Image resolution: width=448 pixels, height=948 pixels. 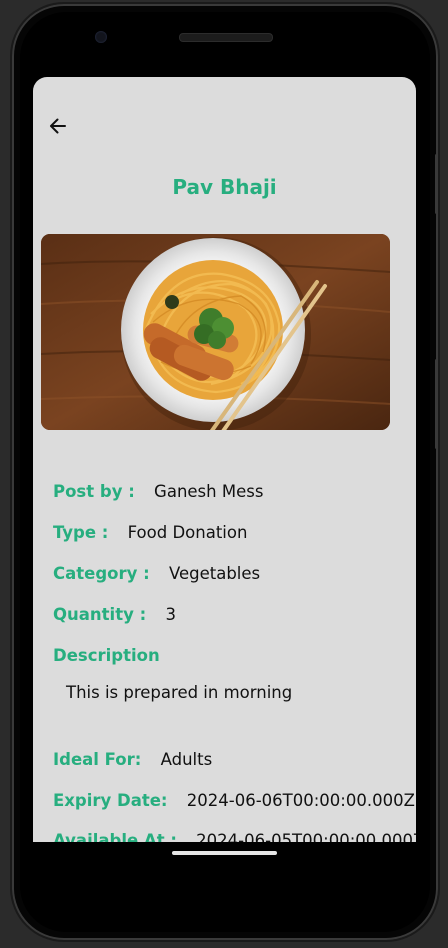 What do you see at coordinates (110, 800) in the screenshot?
I see `expiry-date-label: Expiry Date:` at bounding box center [110, 800].